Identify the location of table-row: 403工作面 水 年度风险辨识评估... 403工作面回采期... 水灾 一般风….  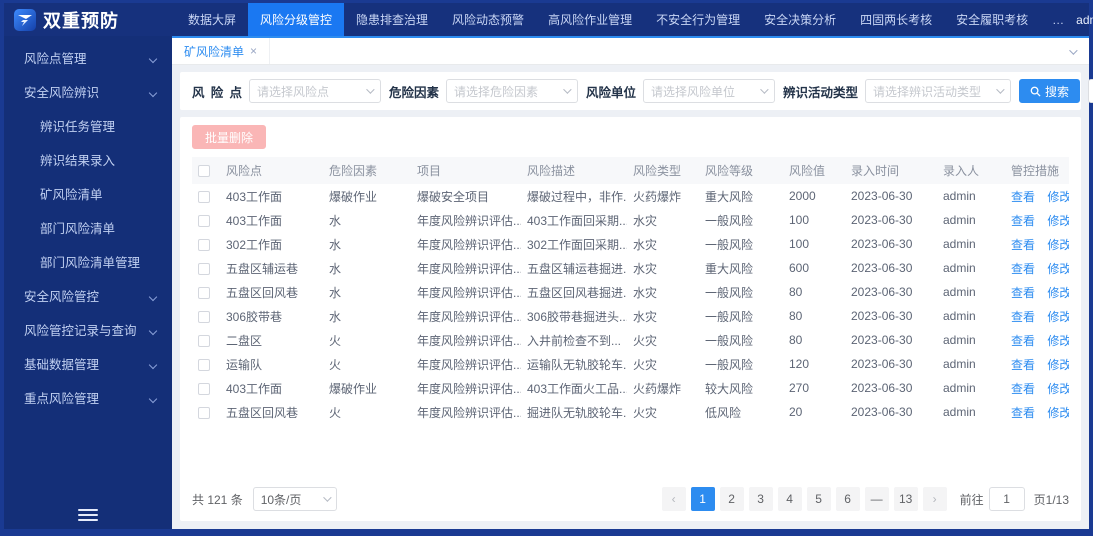
(630, 220).